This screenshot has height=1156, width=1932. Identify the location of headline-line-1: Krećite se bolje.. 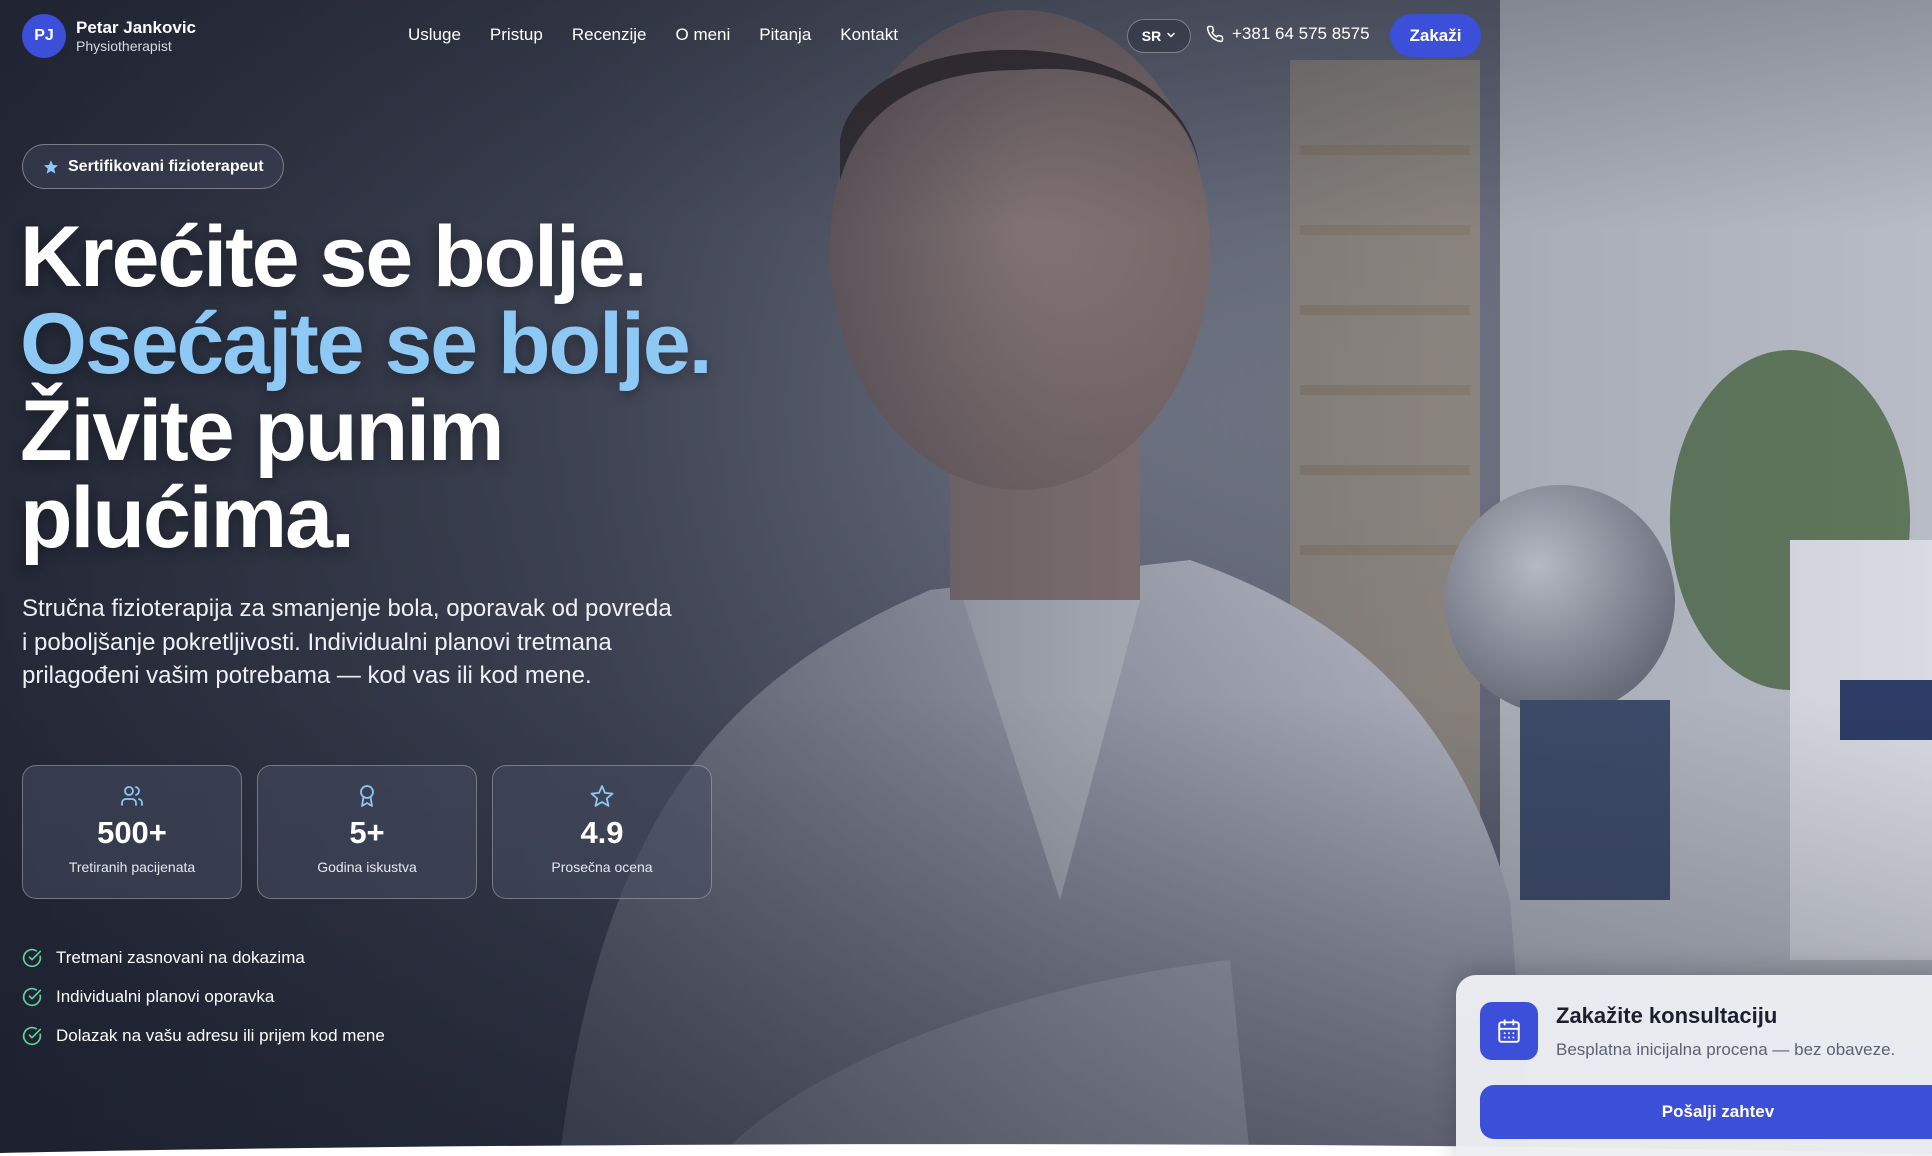
(334, 257).